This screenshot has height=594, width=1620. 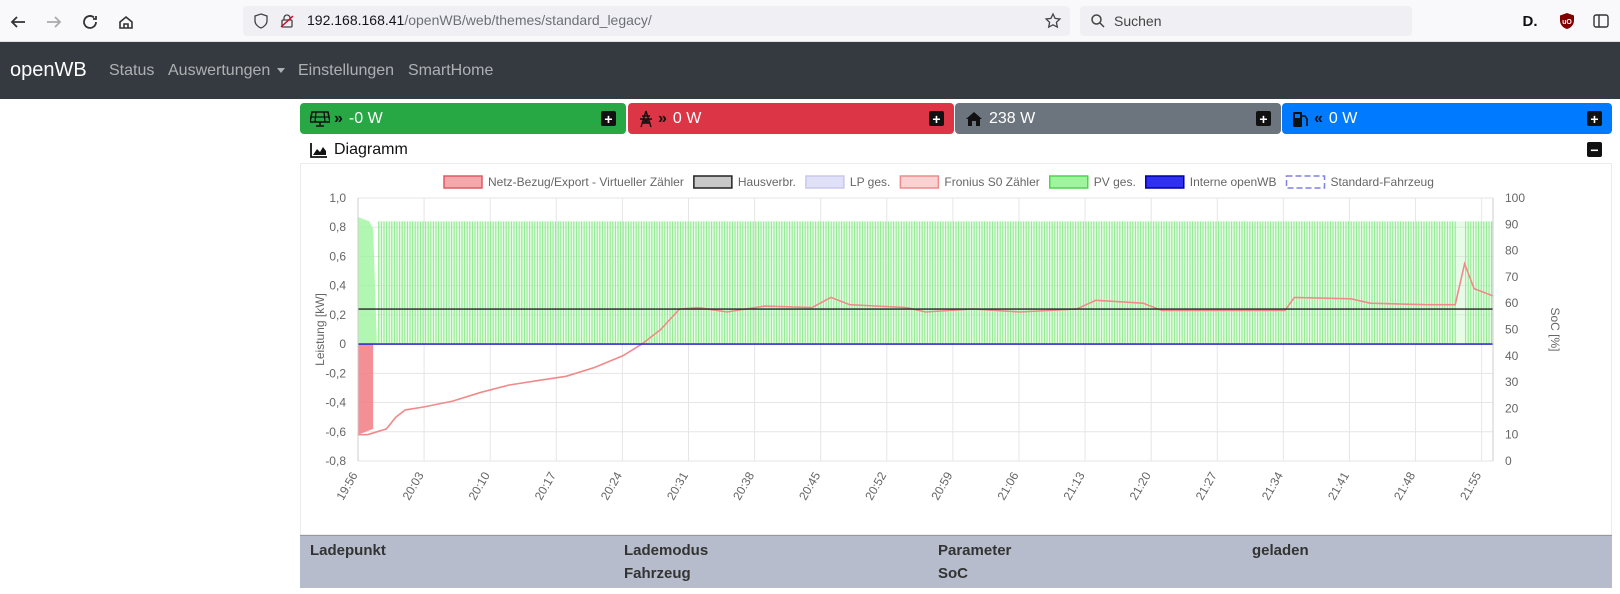 I want to click on y2-tick-label: 20, so click(x=1512, y=408).